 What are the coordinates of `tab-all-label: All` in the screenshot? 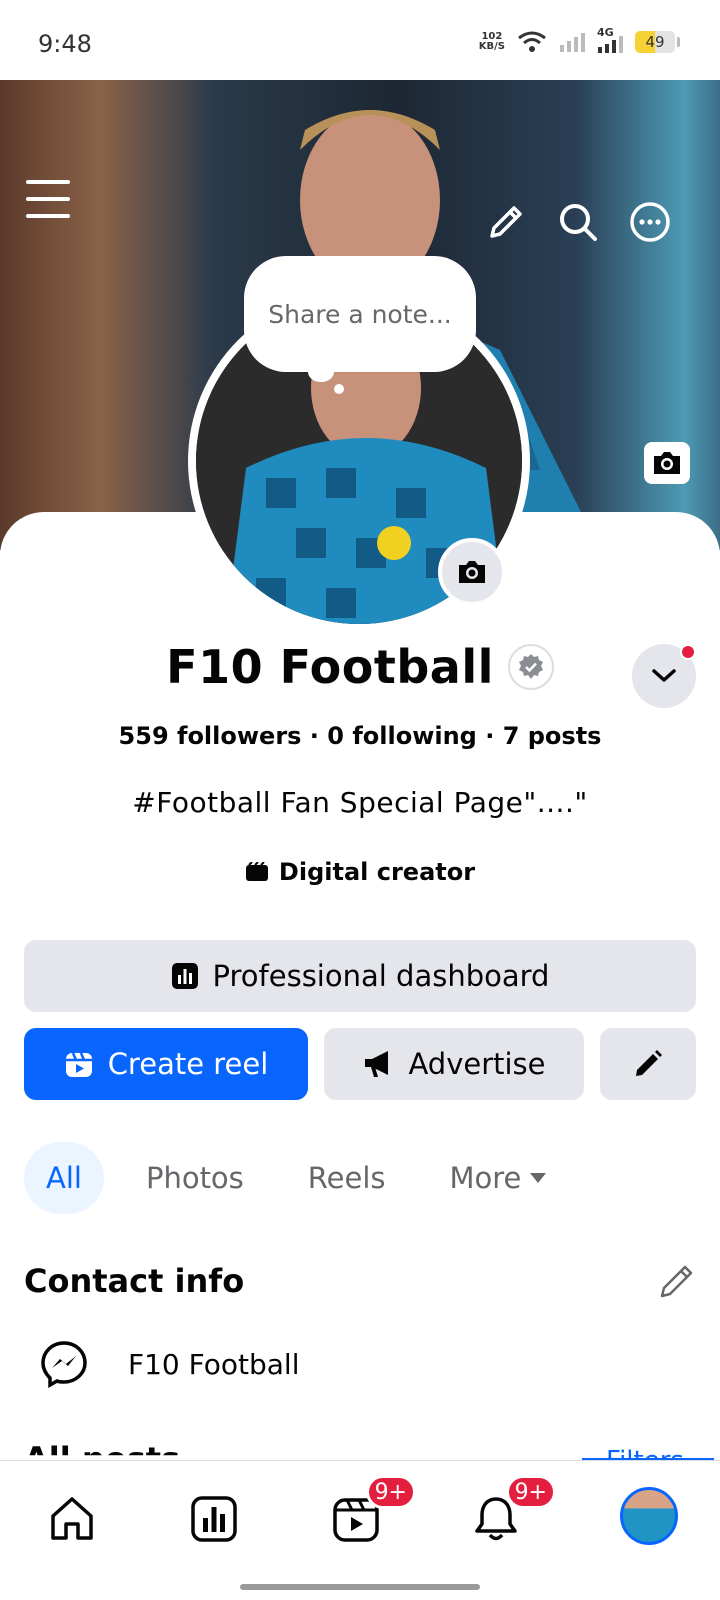 It's located at (64, 1178).